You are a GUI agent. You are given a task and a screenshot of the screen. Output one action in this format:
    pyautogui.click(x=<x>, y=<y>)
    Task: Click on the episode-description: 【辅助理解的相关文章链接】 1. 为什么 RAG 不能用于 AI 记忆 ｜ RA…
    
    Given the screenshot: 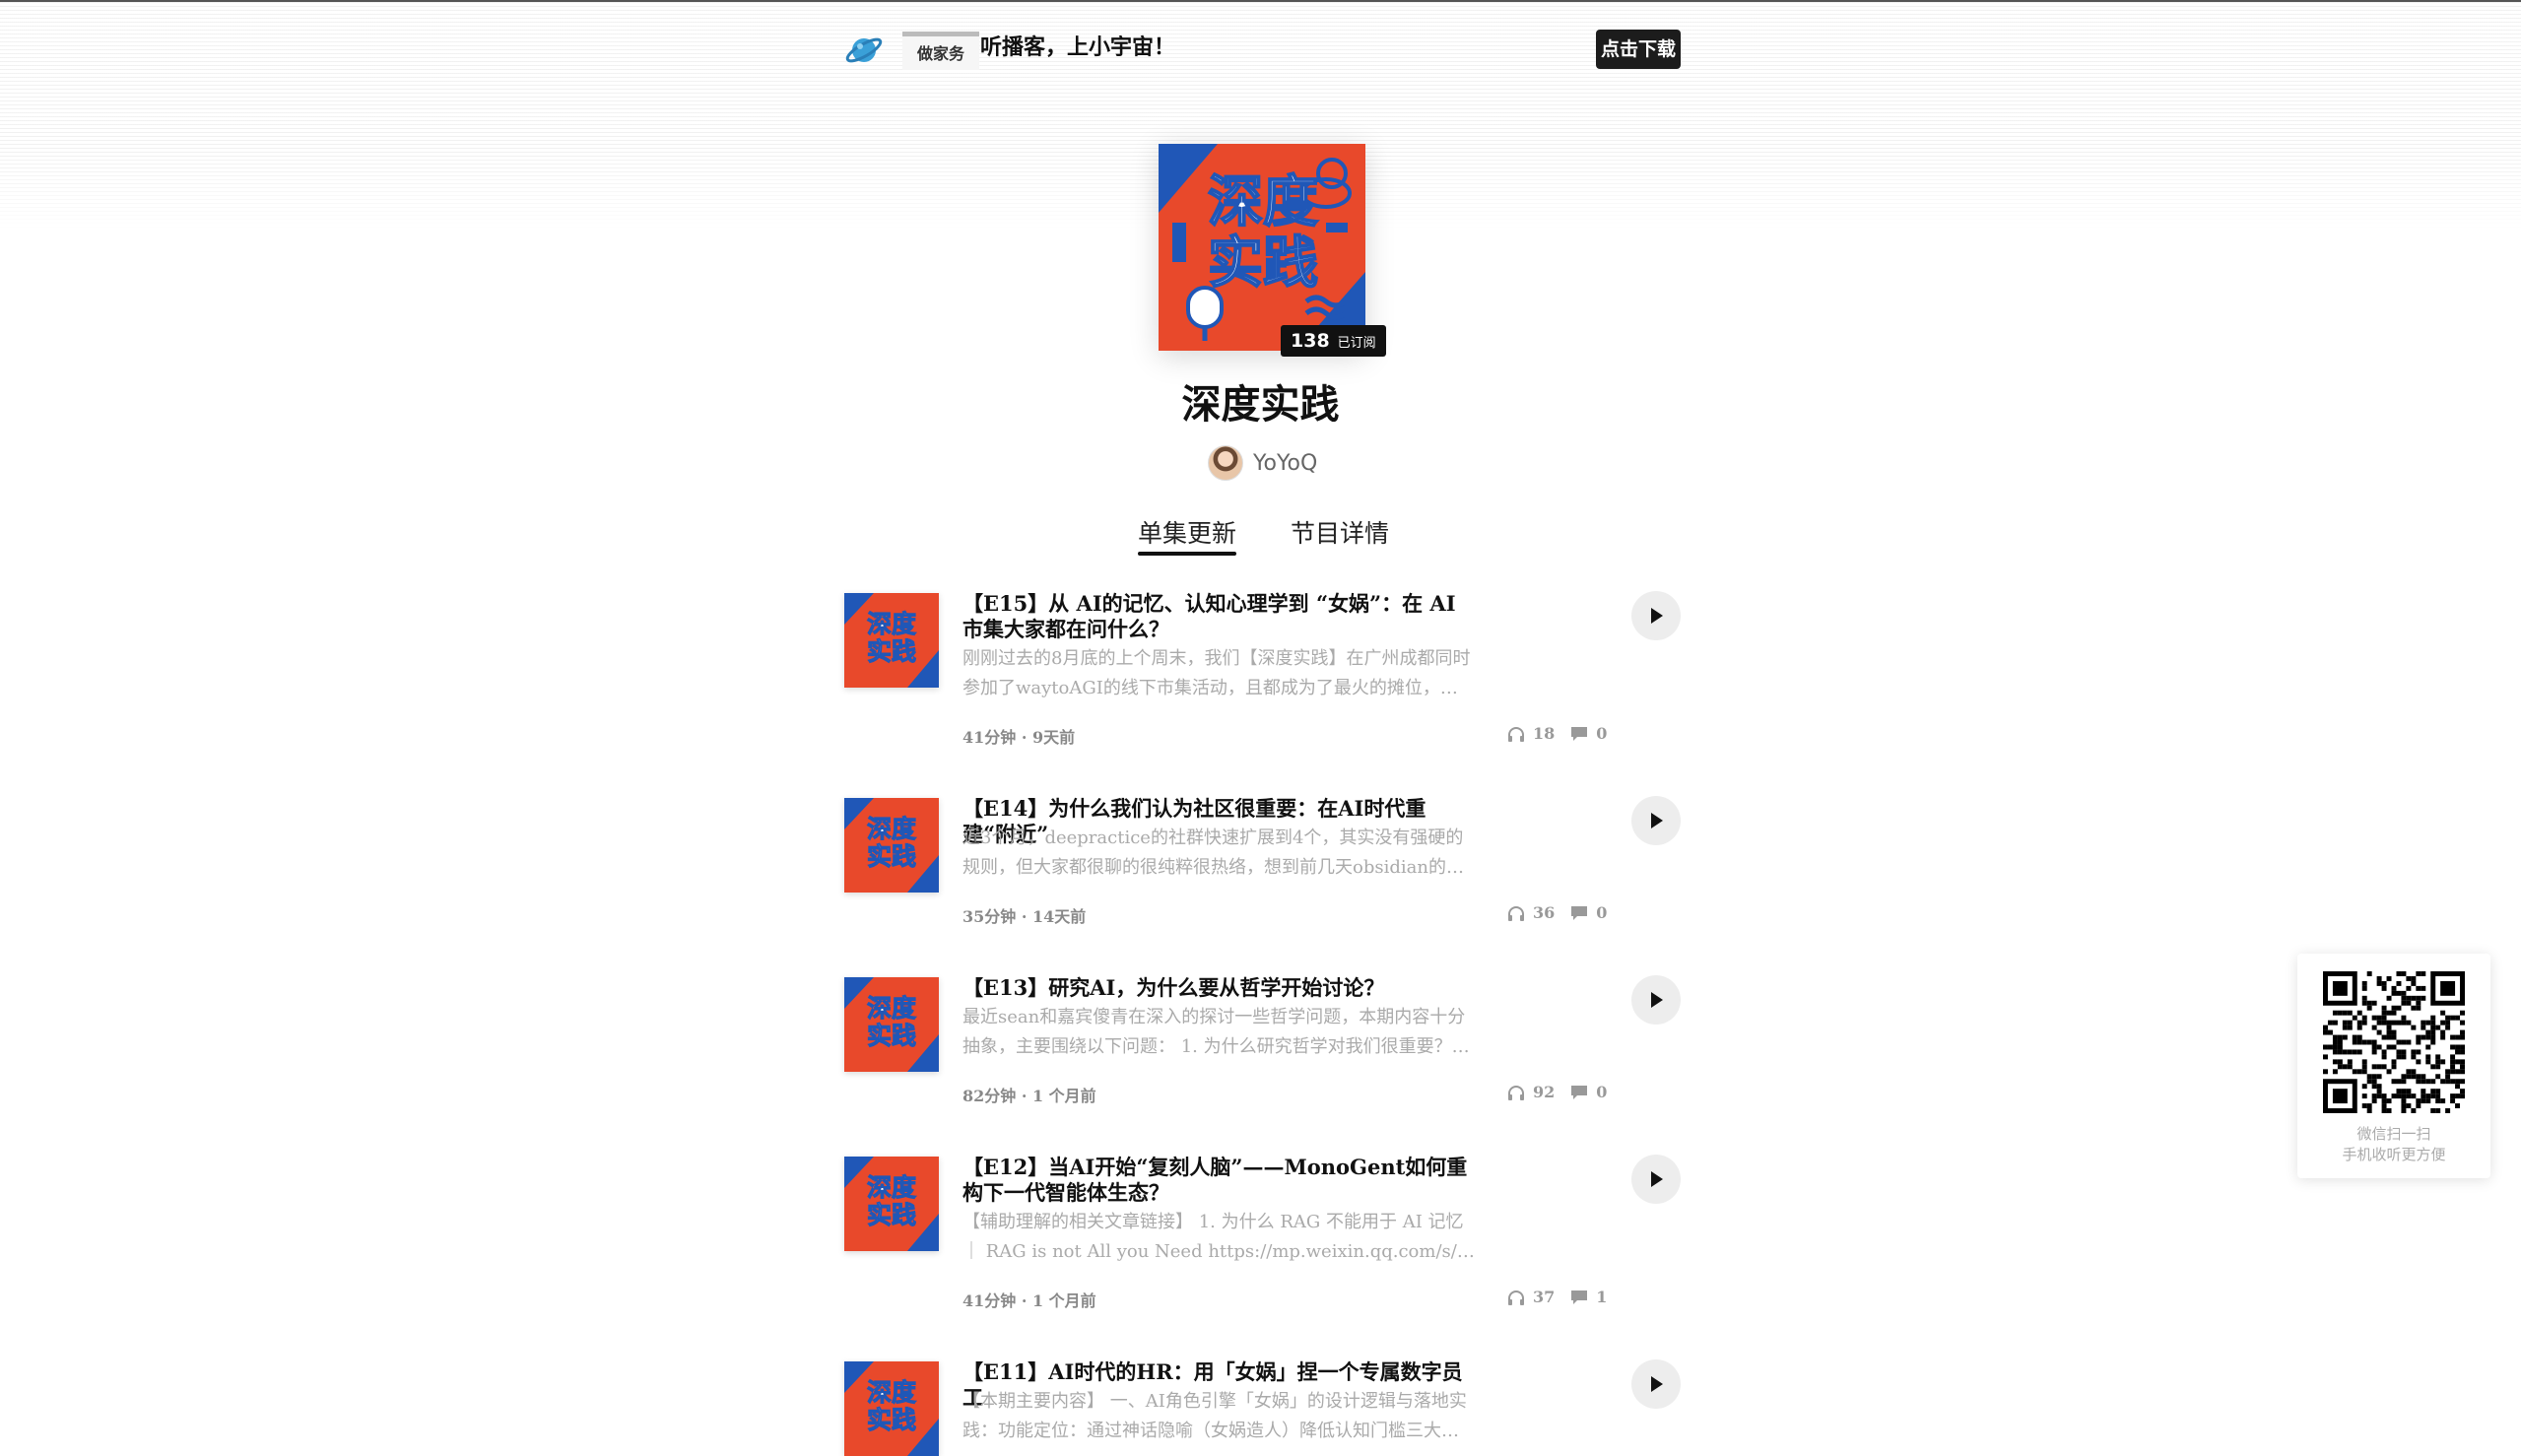 What is the action you would take?
    pyautogui.click(x=1213, y=1237)
    